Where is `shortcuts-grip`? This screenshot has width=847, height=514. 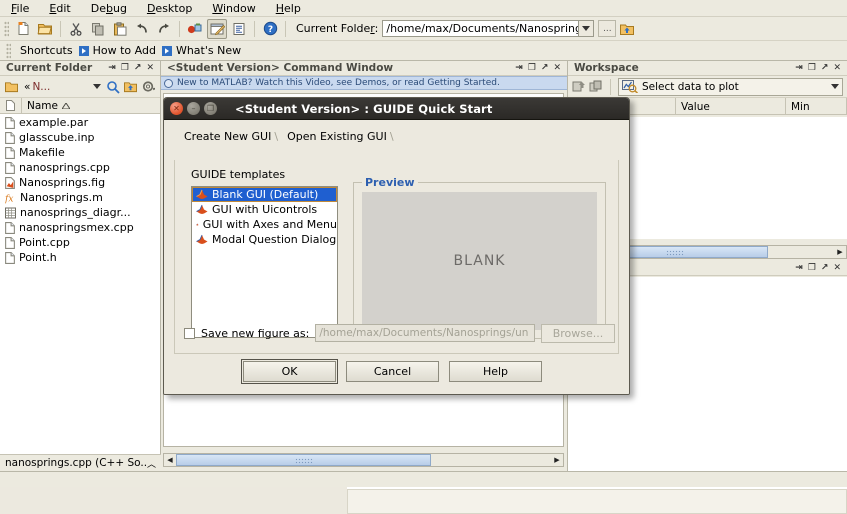 shortcuts-grip is located at coordinates (8, 50).